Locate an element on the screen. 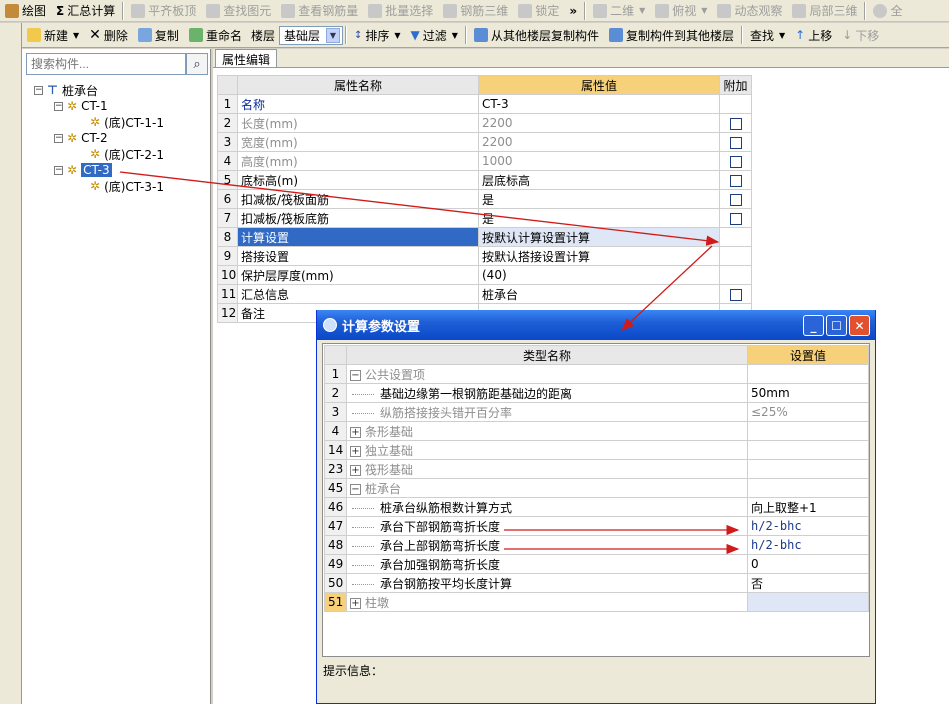 The width and height of the screenshot is (949, 704). gear-icon: ✲ is located at coordinates (95, 186).